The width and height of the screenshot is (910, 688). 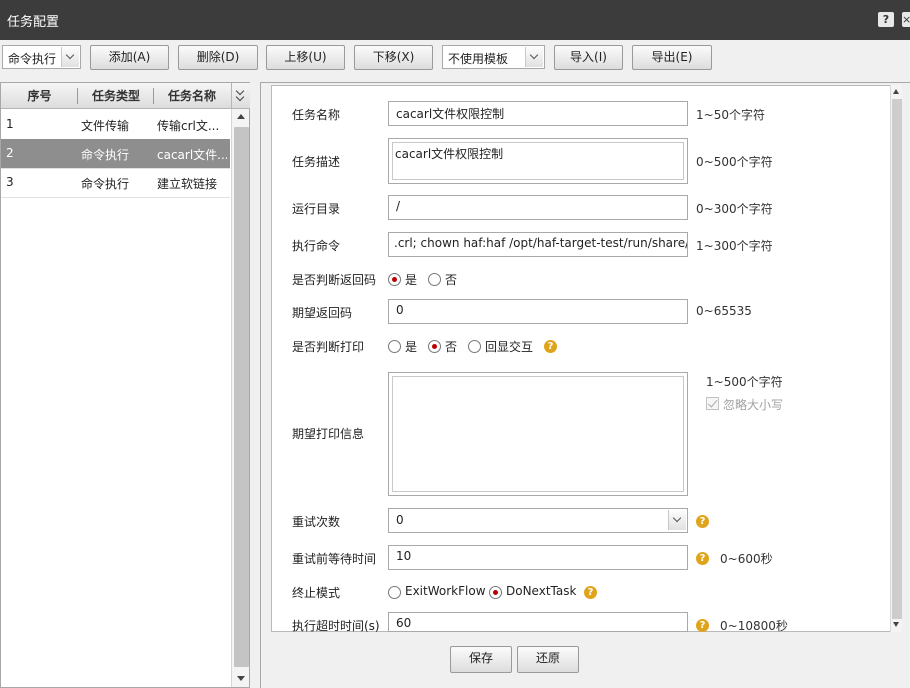 What do you see at coordinates (316, 593) in the screenshot?
I see `stop-mode-label: 终止模式` at bounding box center [316, 593].